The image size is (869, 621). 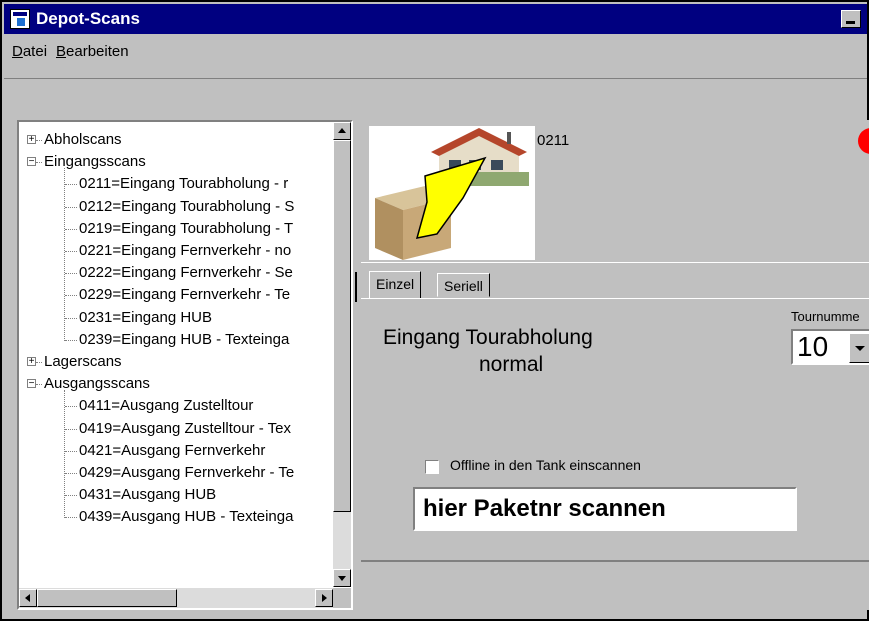 What do you see at coordinates (97, 386) in the screenshot?
I see `tree-group-ausgangsscans: Ausgangsscans` at bounding box center [97, 386].